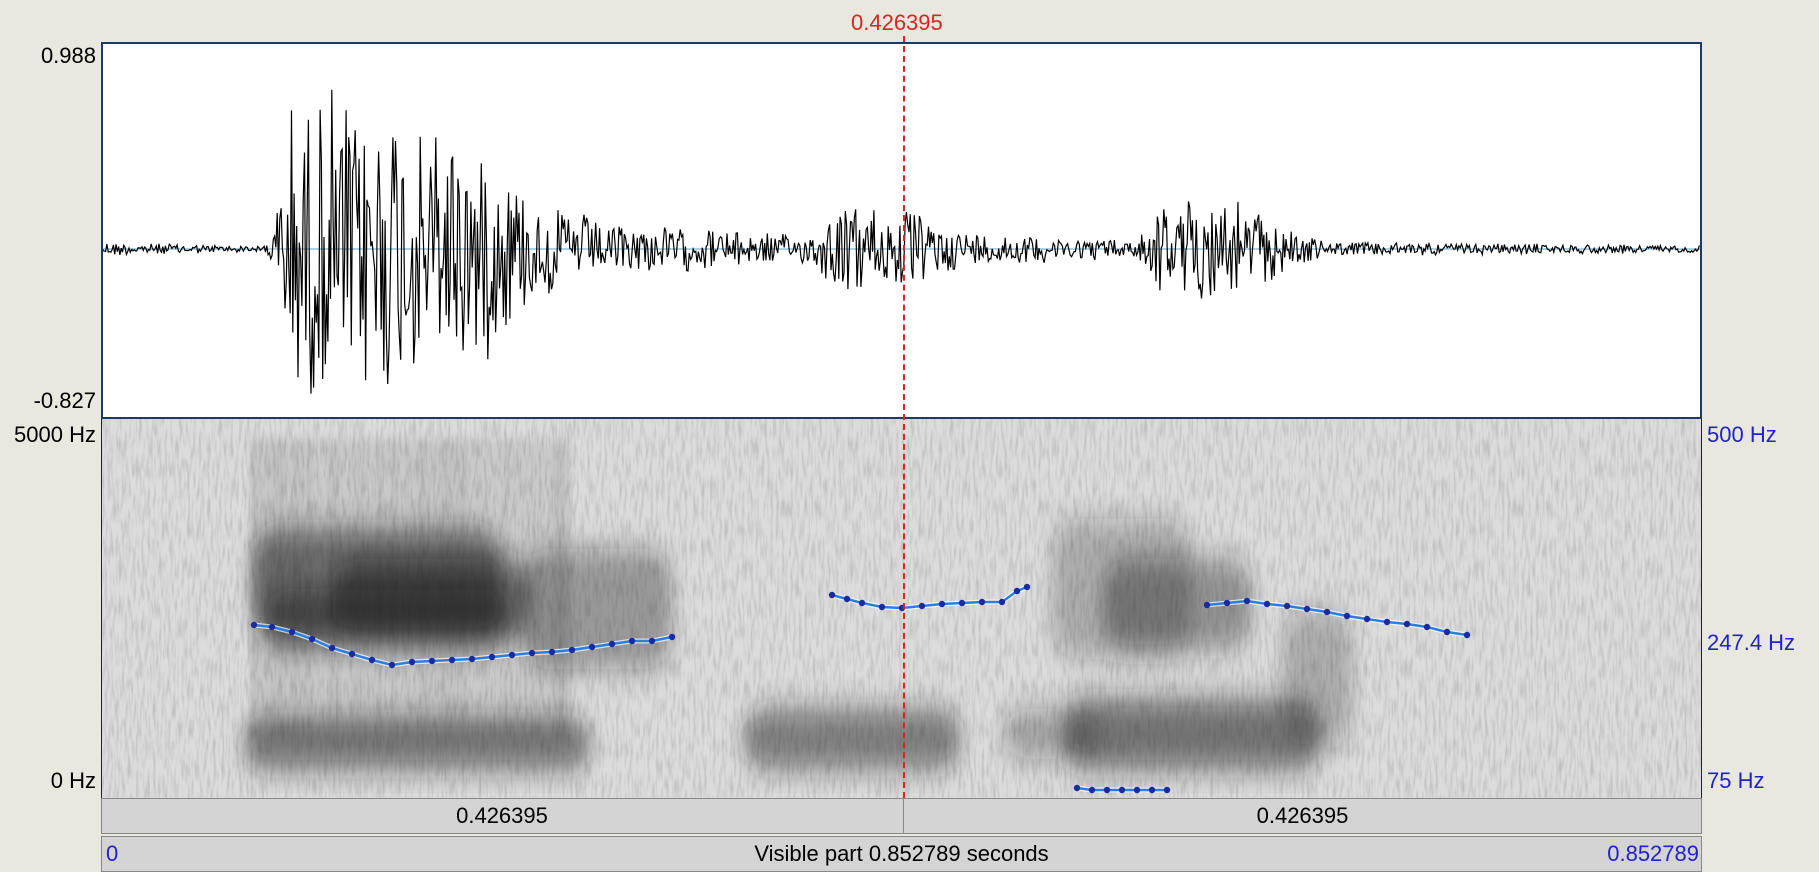 This screenshot has width=1819, height=872. Describe the element at coordinates (897, 22) in the screenshot. I see `cursor-time-label: 0.426395` at that location.